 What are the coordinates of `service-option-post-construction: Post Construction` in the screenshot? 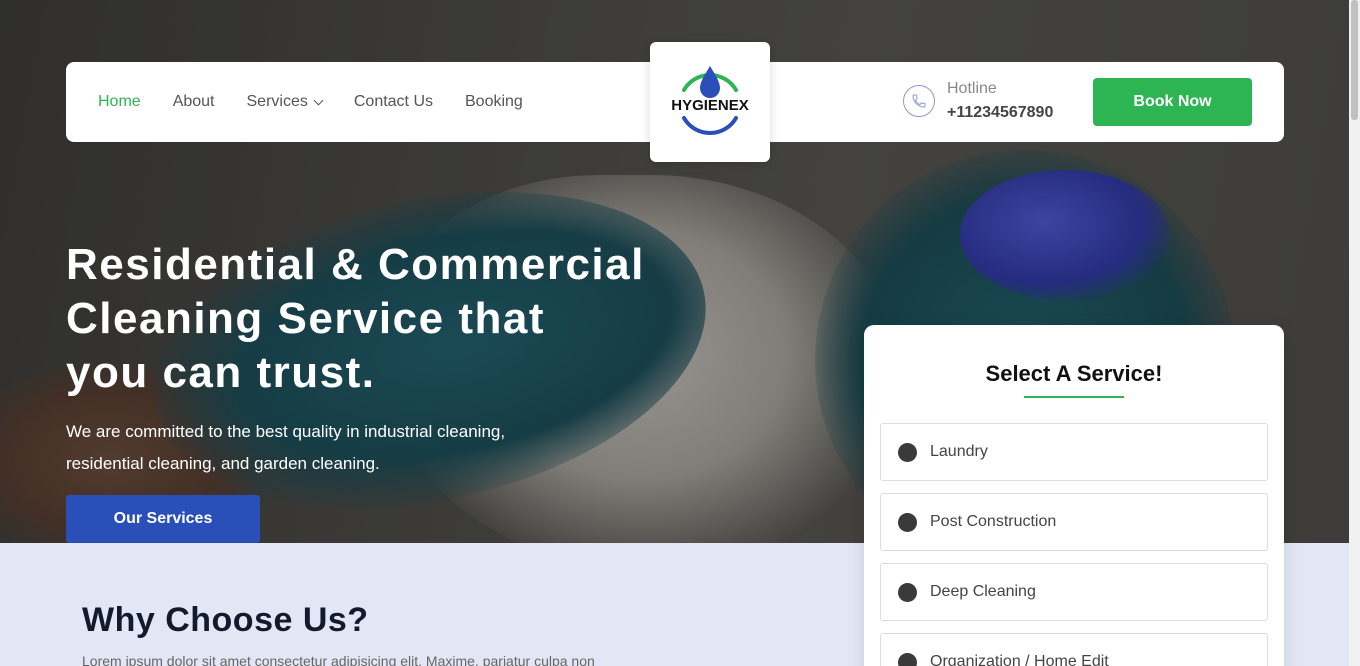 It's located at (1074, 522).